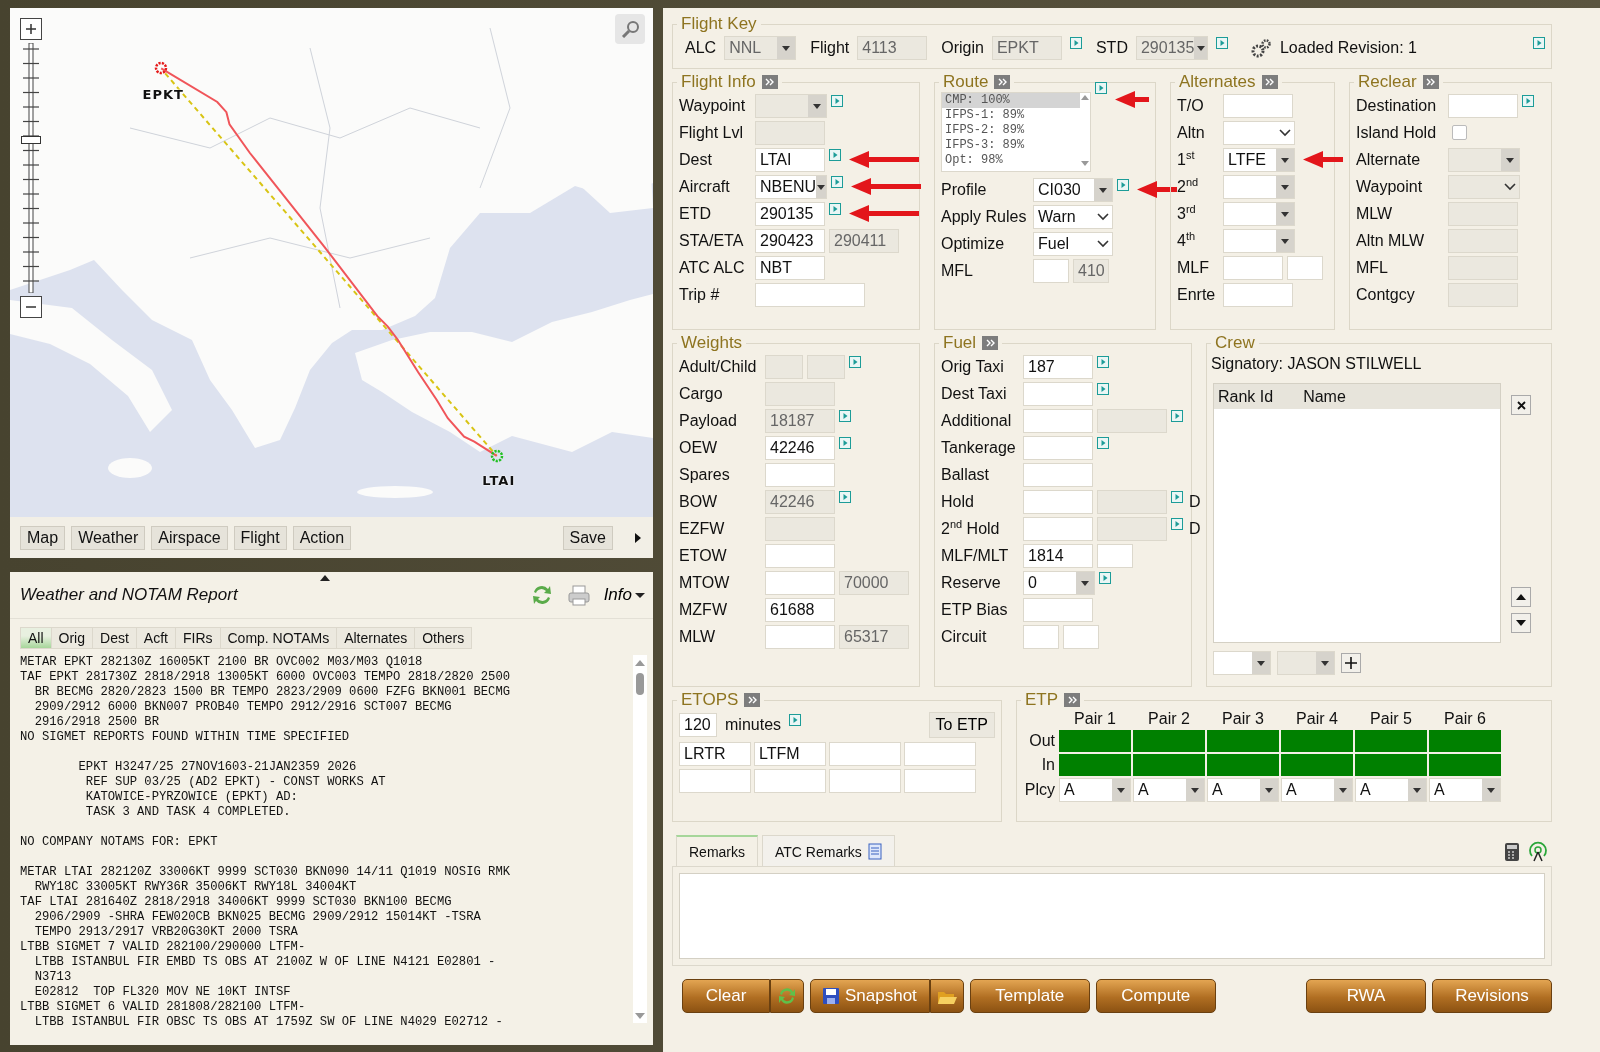 This screenshot has width=1600, height=1052. I want to click on list-item: IFPS-3: 89%, so click(1011, 145).